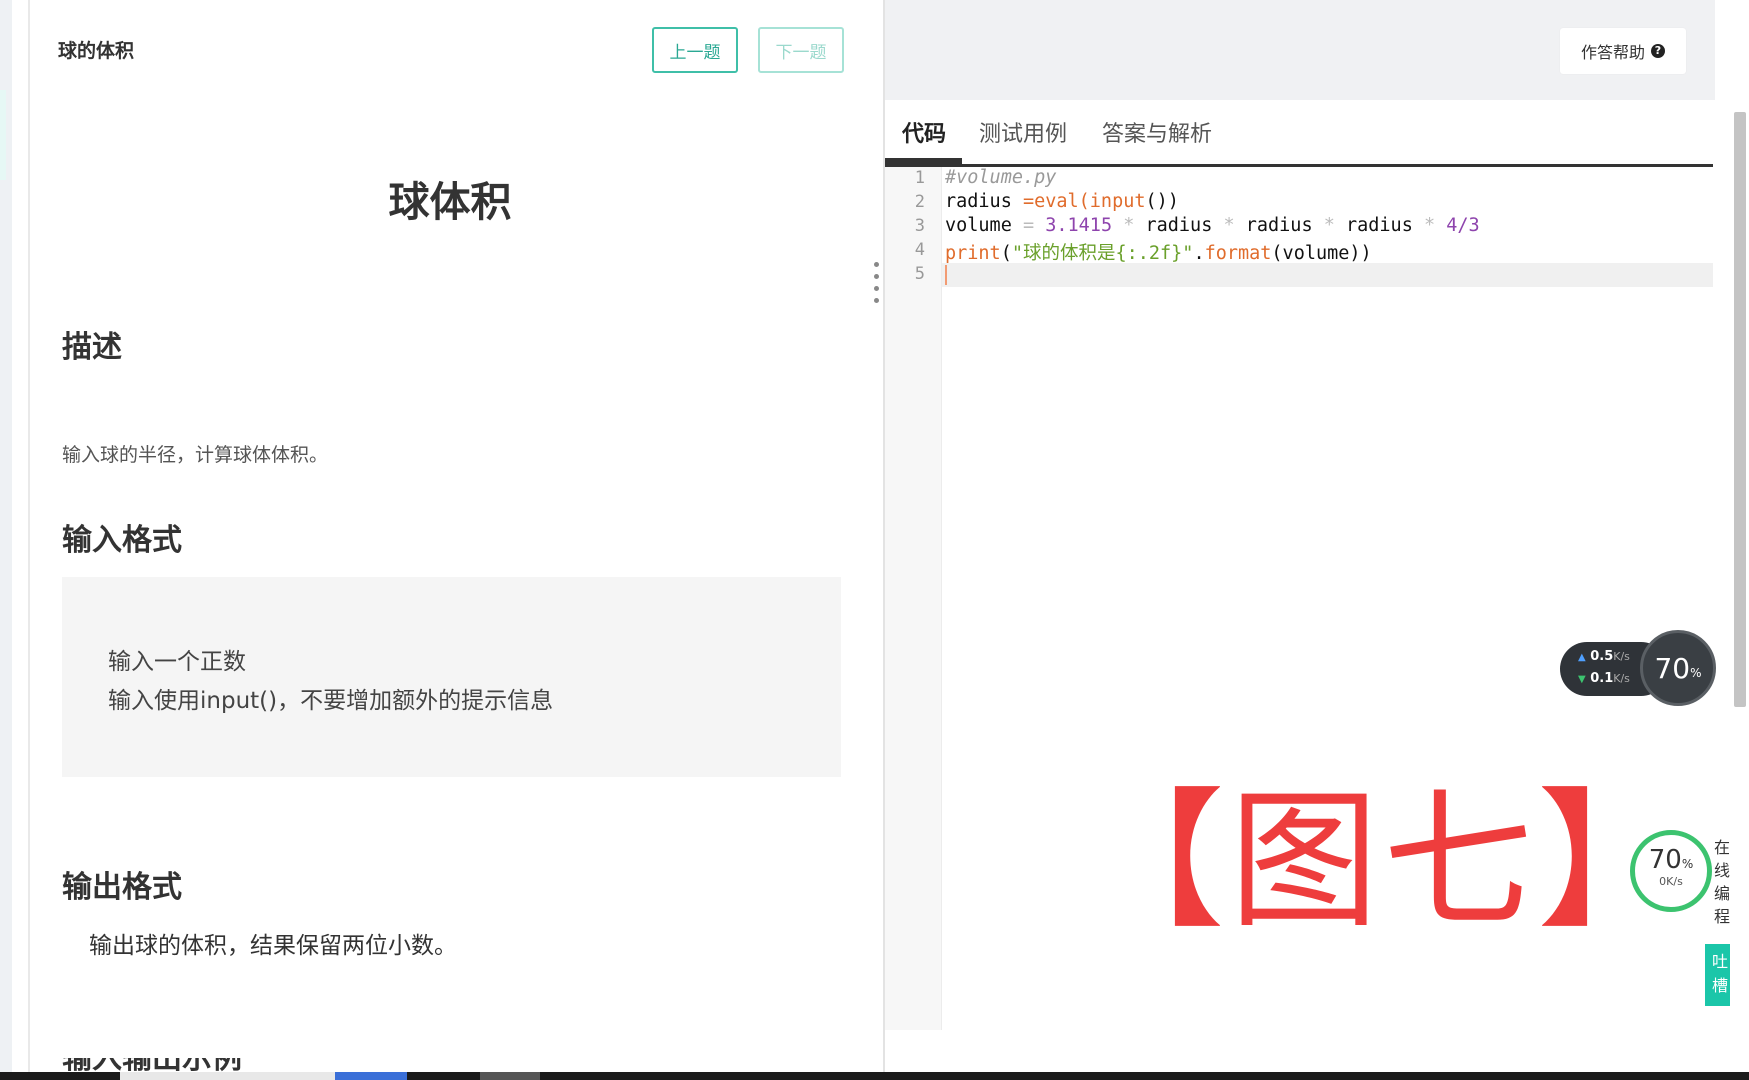 The image size is (1749, 1080). What do you see at coordinates (1079, 225) in the screenshot?
I see `code-token: 3.1415` at bounding box center [1079, 225].